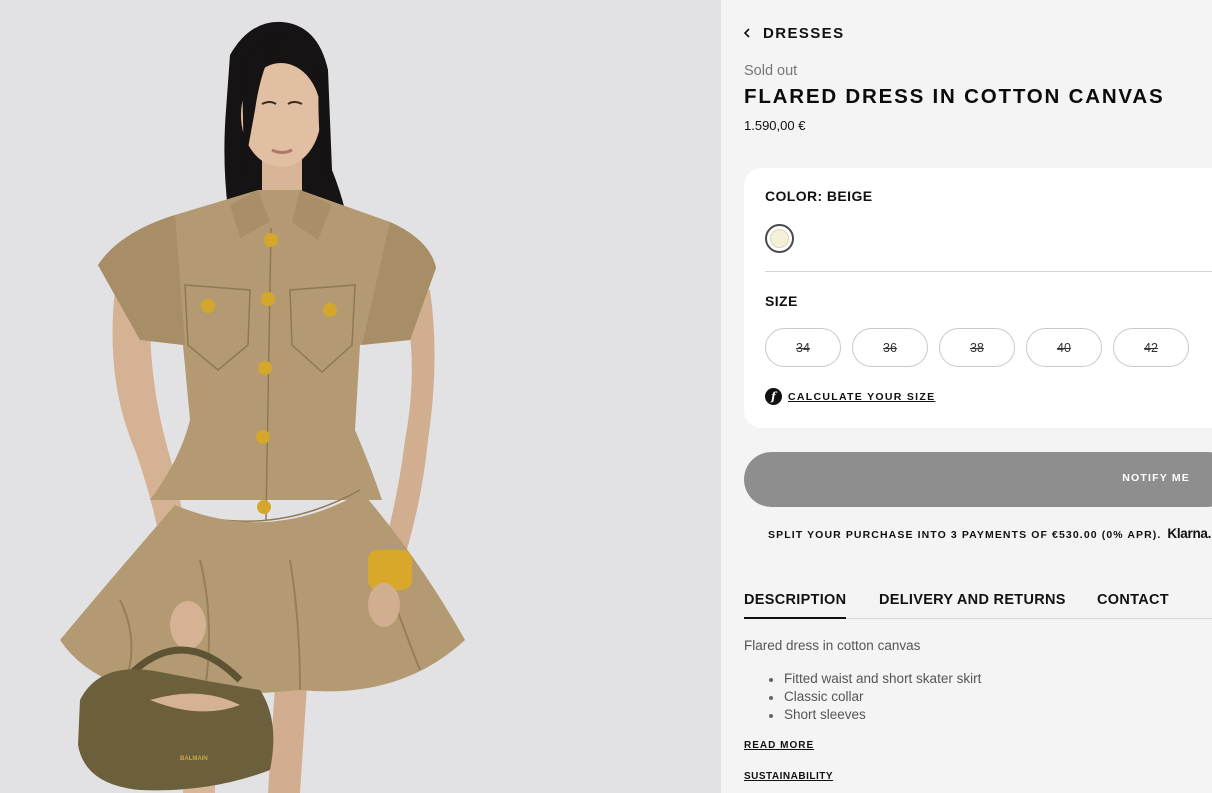  Describe the element at coordinates (1133, 605) in the screenshot. I see `tab-contact: CONTACT` at that location.